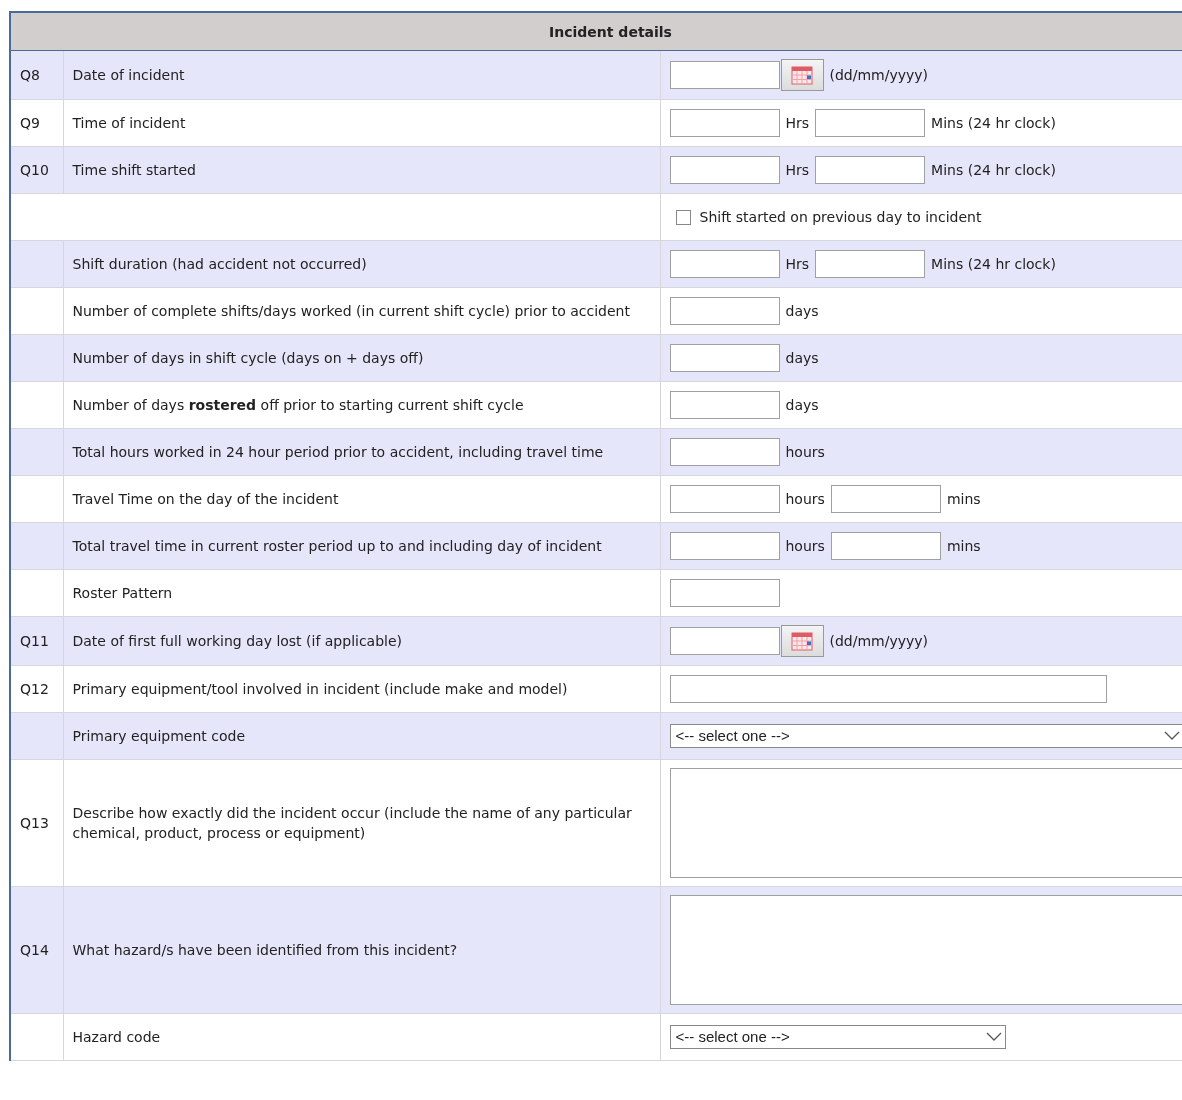 The image size is (1182, 1100). I want to click on question-label: Number of complete shifts/days worked (in current shift cycle) prior to accident, so click(351, 311).